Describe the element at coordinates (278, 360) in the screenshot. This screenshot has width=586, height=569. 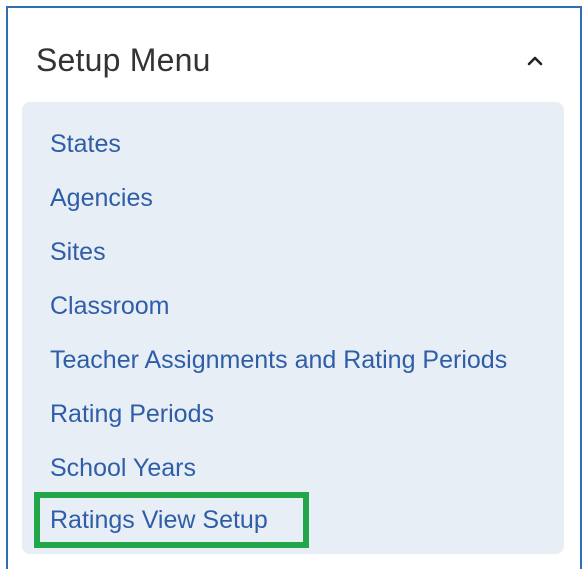
I see `menu-item-teacher-assignments: Teacher Assignments and Rating Periods` at that location.